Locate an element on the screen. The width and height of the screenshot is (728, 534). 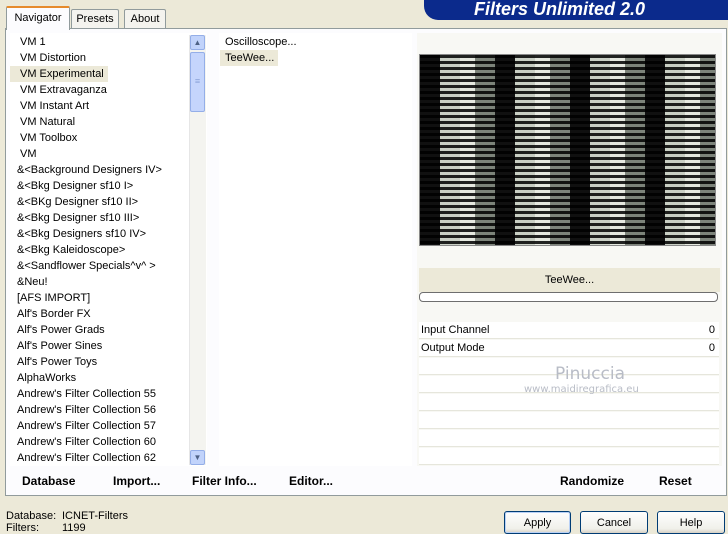
category-item: Andrew's Filter Collection 57 is located at coordinates (99, 426).